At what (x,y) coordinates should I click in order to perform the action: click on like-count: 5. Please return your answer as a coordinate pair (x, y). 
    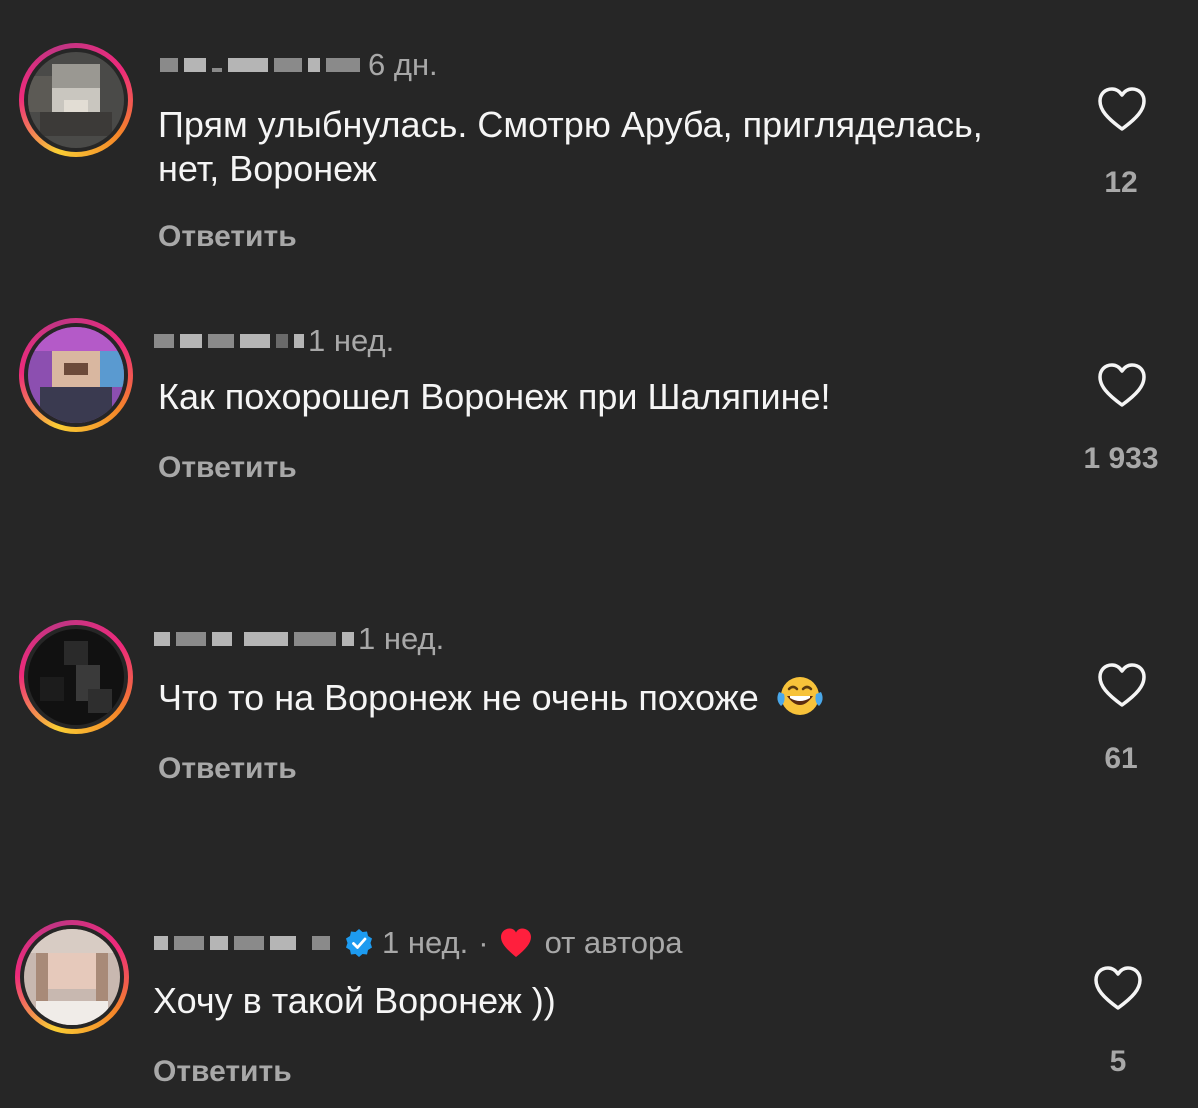
    Looking at the image, I should click on (1118, 1061).